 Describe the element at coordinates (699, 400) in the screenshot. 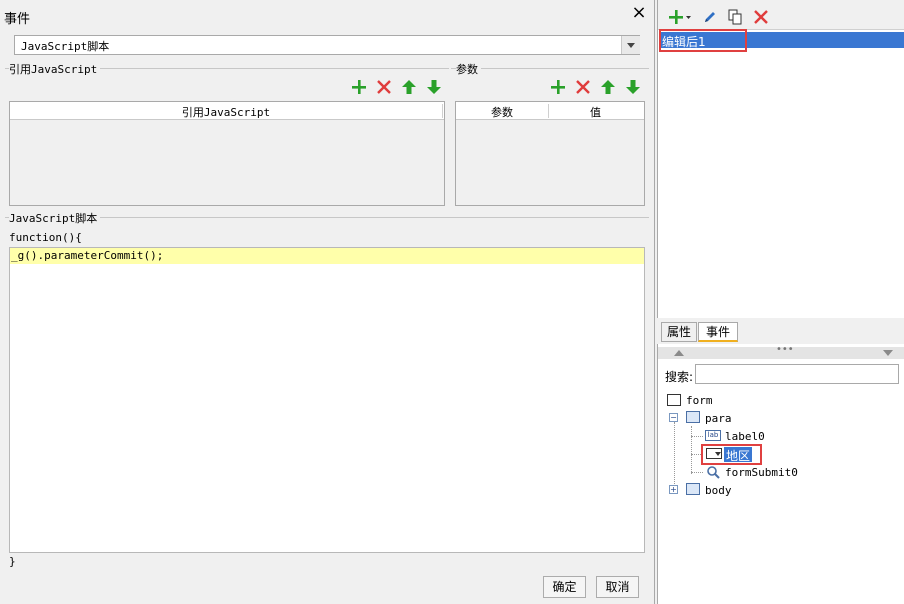

I see `tree-node-form: form` at that location.